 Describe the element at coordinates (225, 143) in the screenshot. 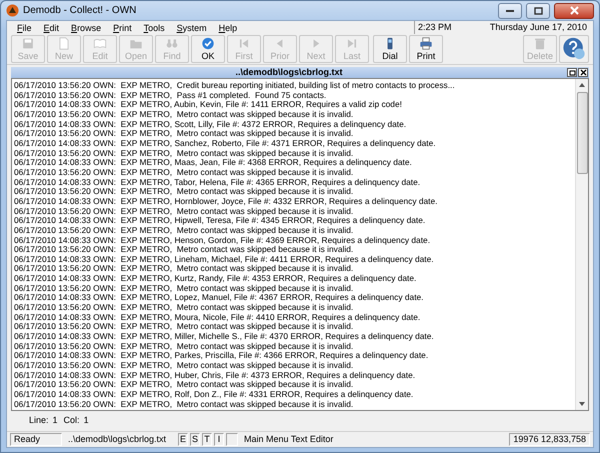

I see `log-line: 06/17/2010 14:08:33 OWN: EXP METRO, Sanchez, Roberto, File #: 4371 ERROR, Requires a delinquency date.` at that location.